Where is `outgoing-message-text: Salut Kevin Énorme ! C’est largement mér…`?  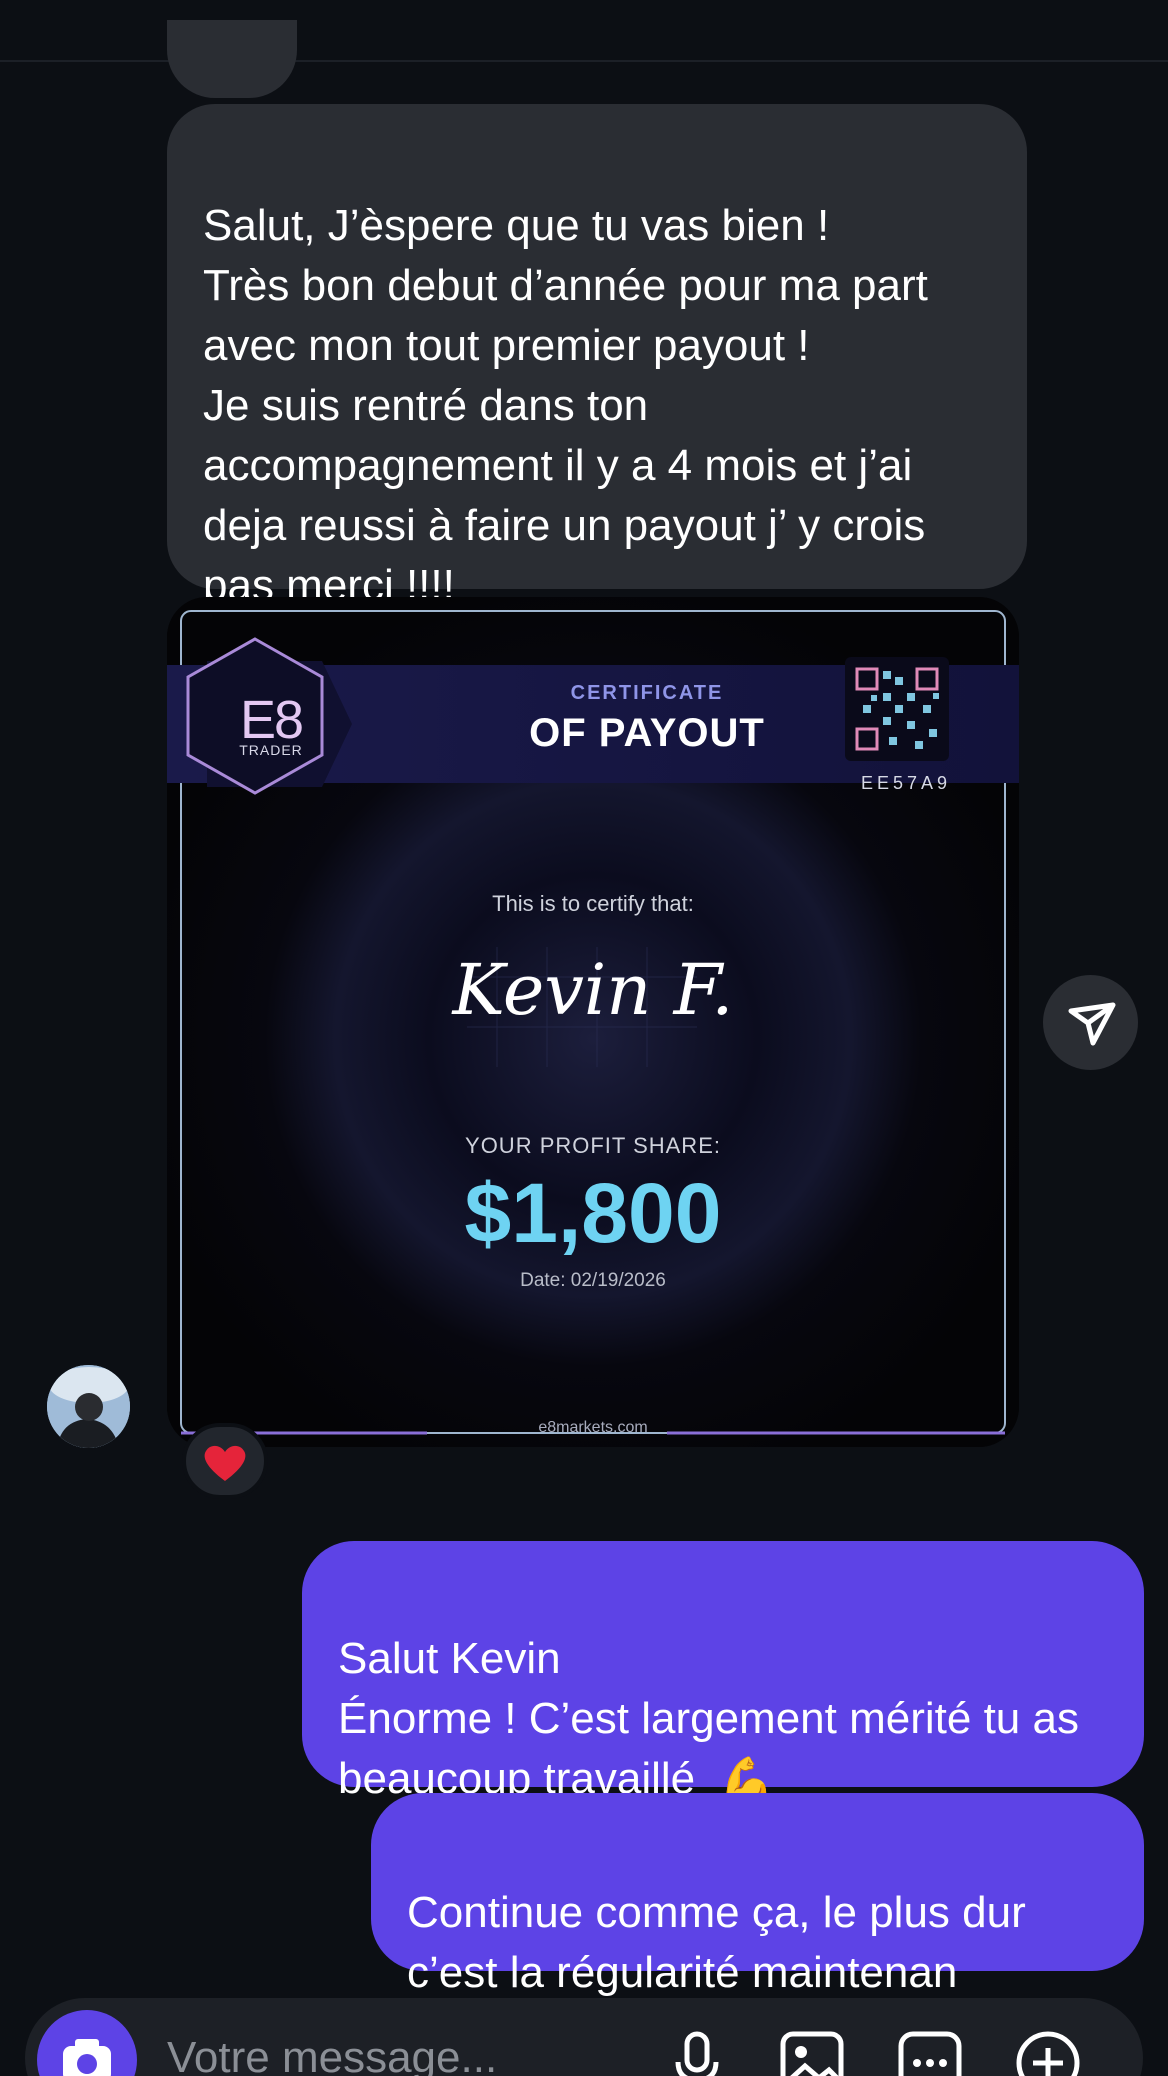
outgoing-message-text: Salut Kevin Énorme ! C’est largement mér… is located at coordinates (708, 1718).